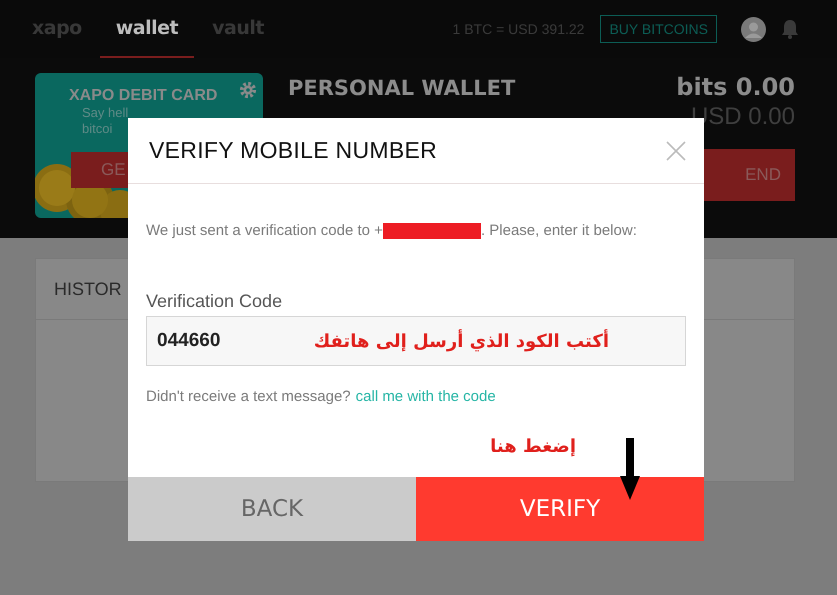 Image resolution: width=837 pixels, height=595 pixels. What do you see at coordinates (143, 96) in the screenshot?
I see `card-title: XAPO DEBIT CARD` at bounding box center [143, 96].